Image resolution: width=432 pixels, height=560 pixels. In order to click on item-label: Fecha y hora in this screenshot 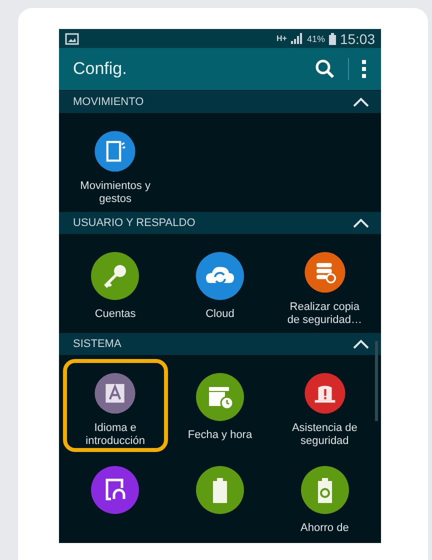, I will do `click(220, 435)`.